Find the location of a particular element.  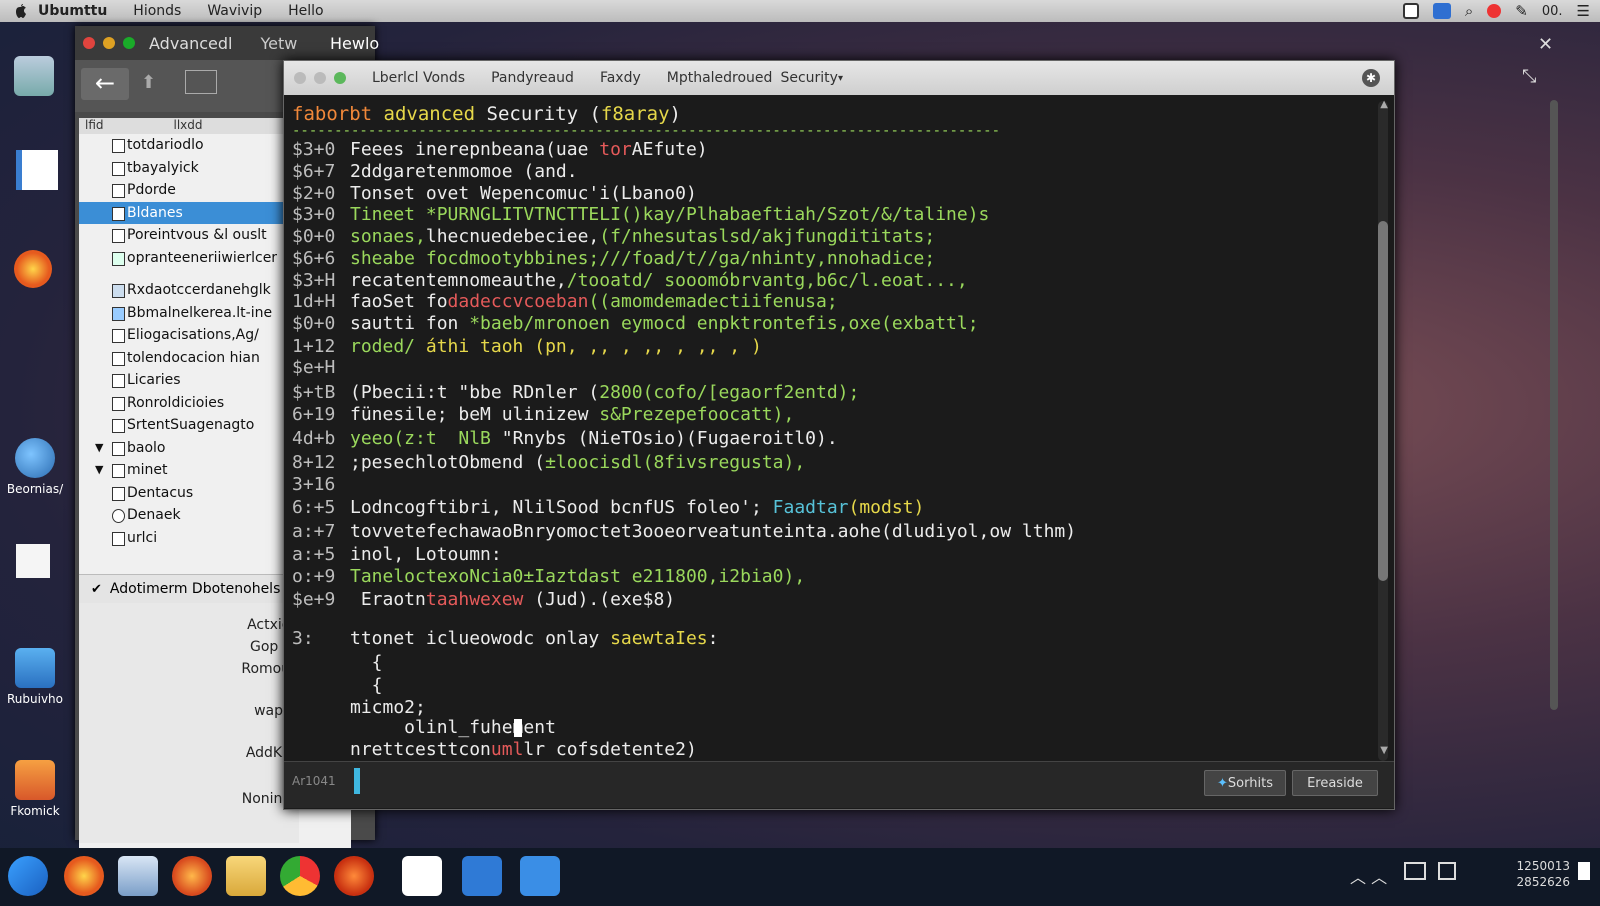

terminal-line: nrettcesttconumllr cofsdetente2) is located at coordinates (494, 749).